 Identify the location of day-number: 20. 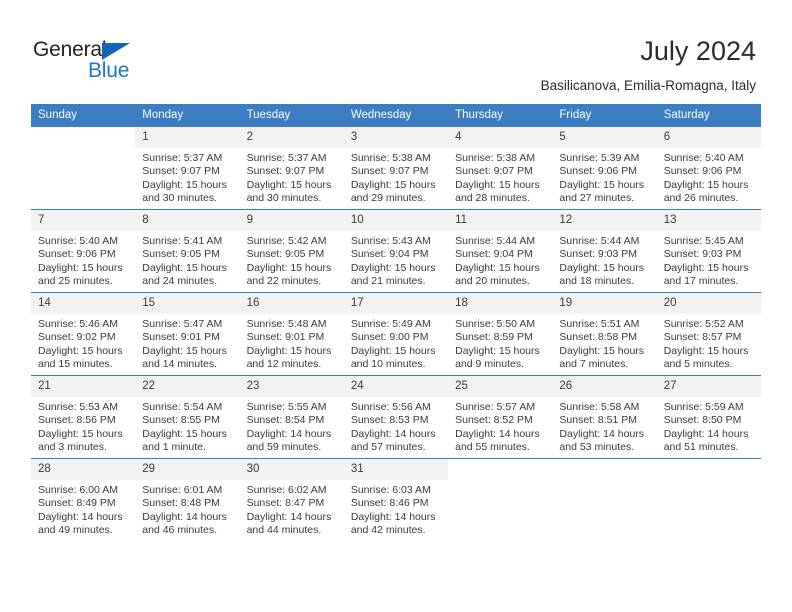
(708, 303).